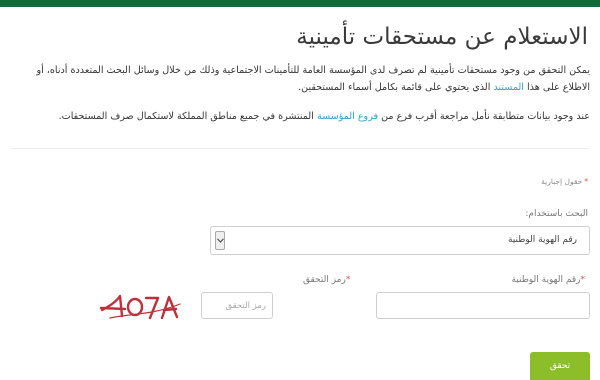  Describe the element at coordinates (324, 280) in the screenshot. I see `captcha-label-text: رمز التحقق` at that location.